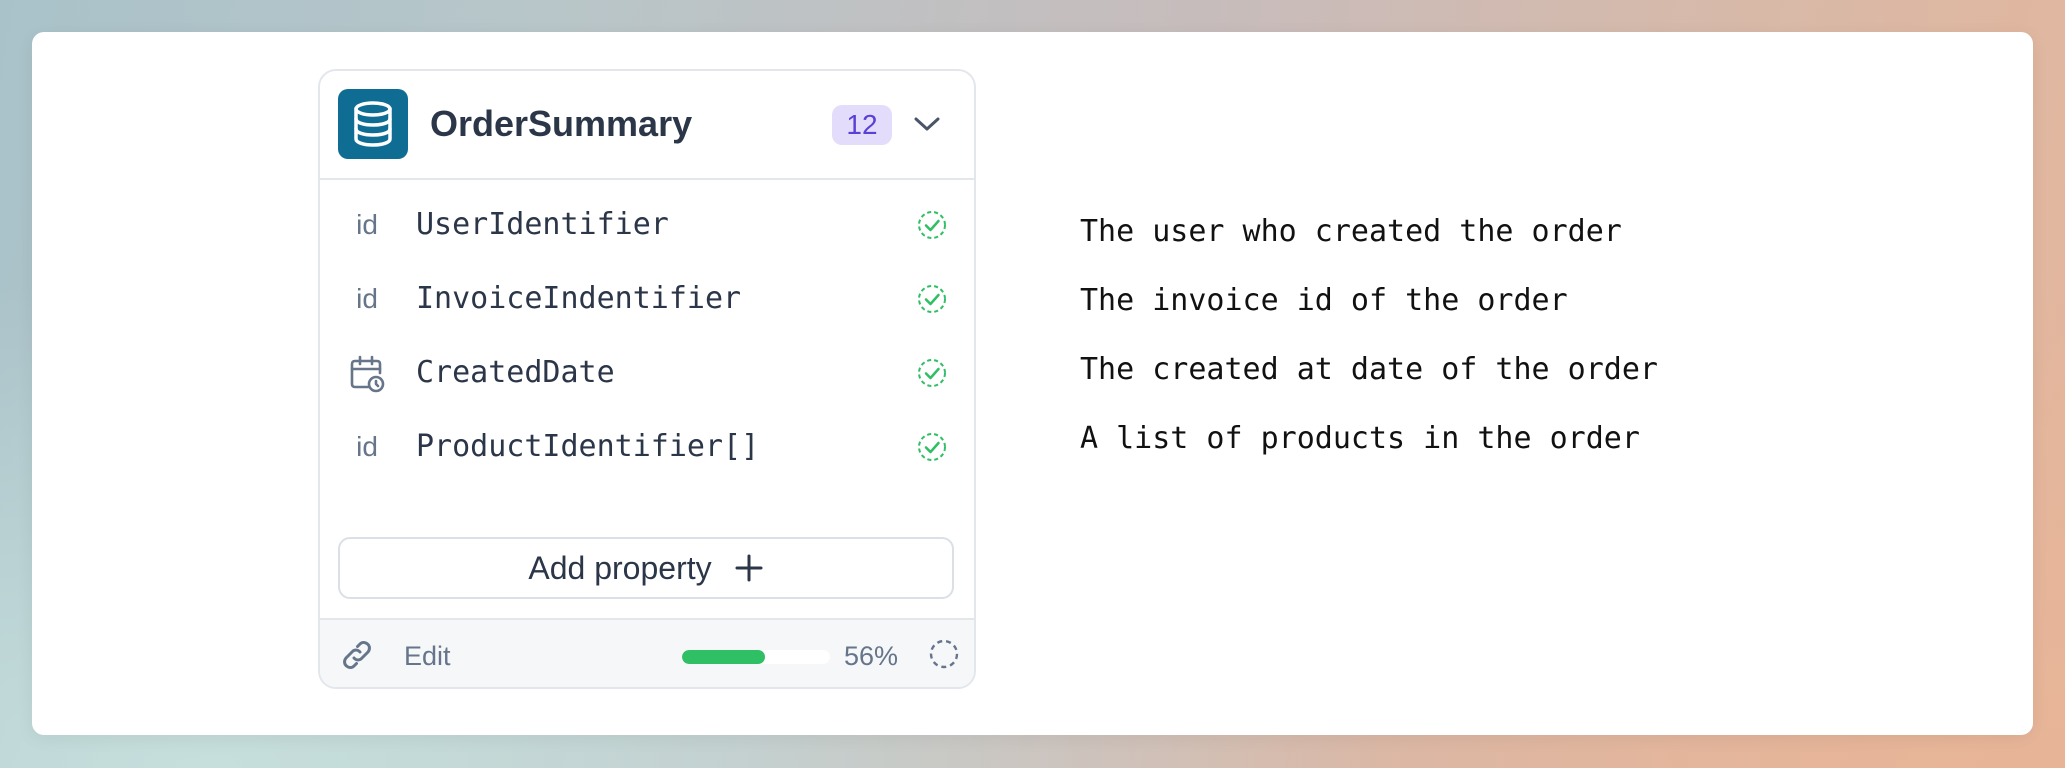 This screenshot has width=2065, height=768. I want to click on link-icon, so click(357, 655).